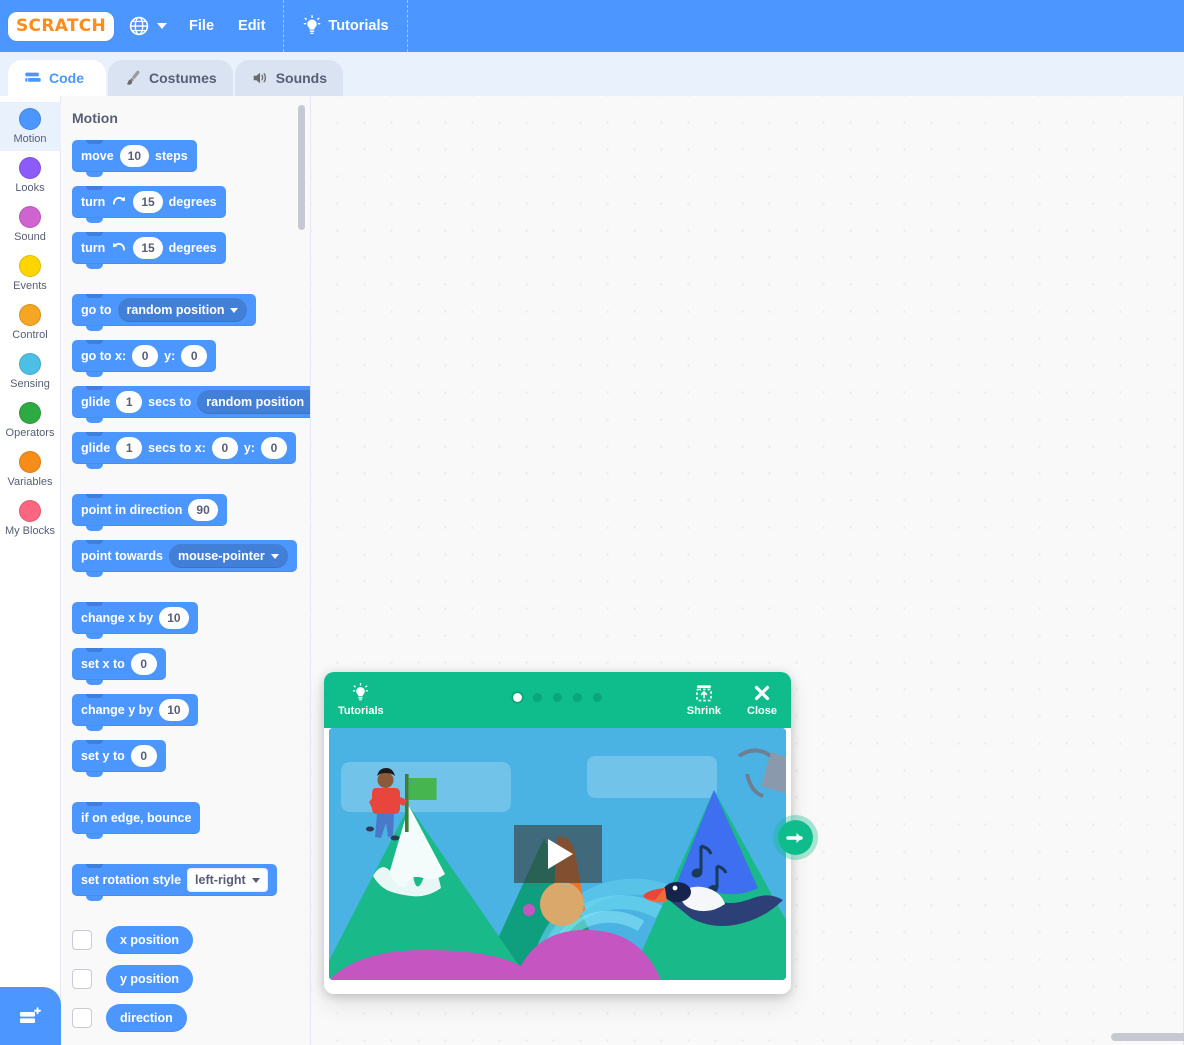 This screenshot has height=1045, width=1184. I want to click on checkbox-y-position, so click(82, 979).